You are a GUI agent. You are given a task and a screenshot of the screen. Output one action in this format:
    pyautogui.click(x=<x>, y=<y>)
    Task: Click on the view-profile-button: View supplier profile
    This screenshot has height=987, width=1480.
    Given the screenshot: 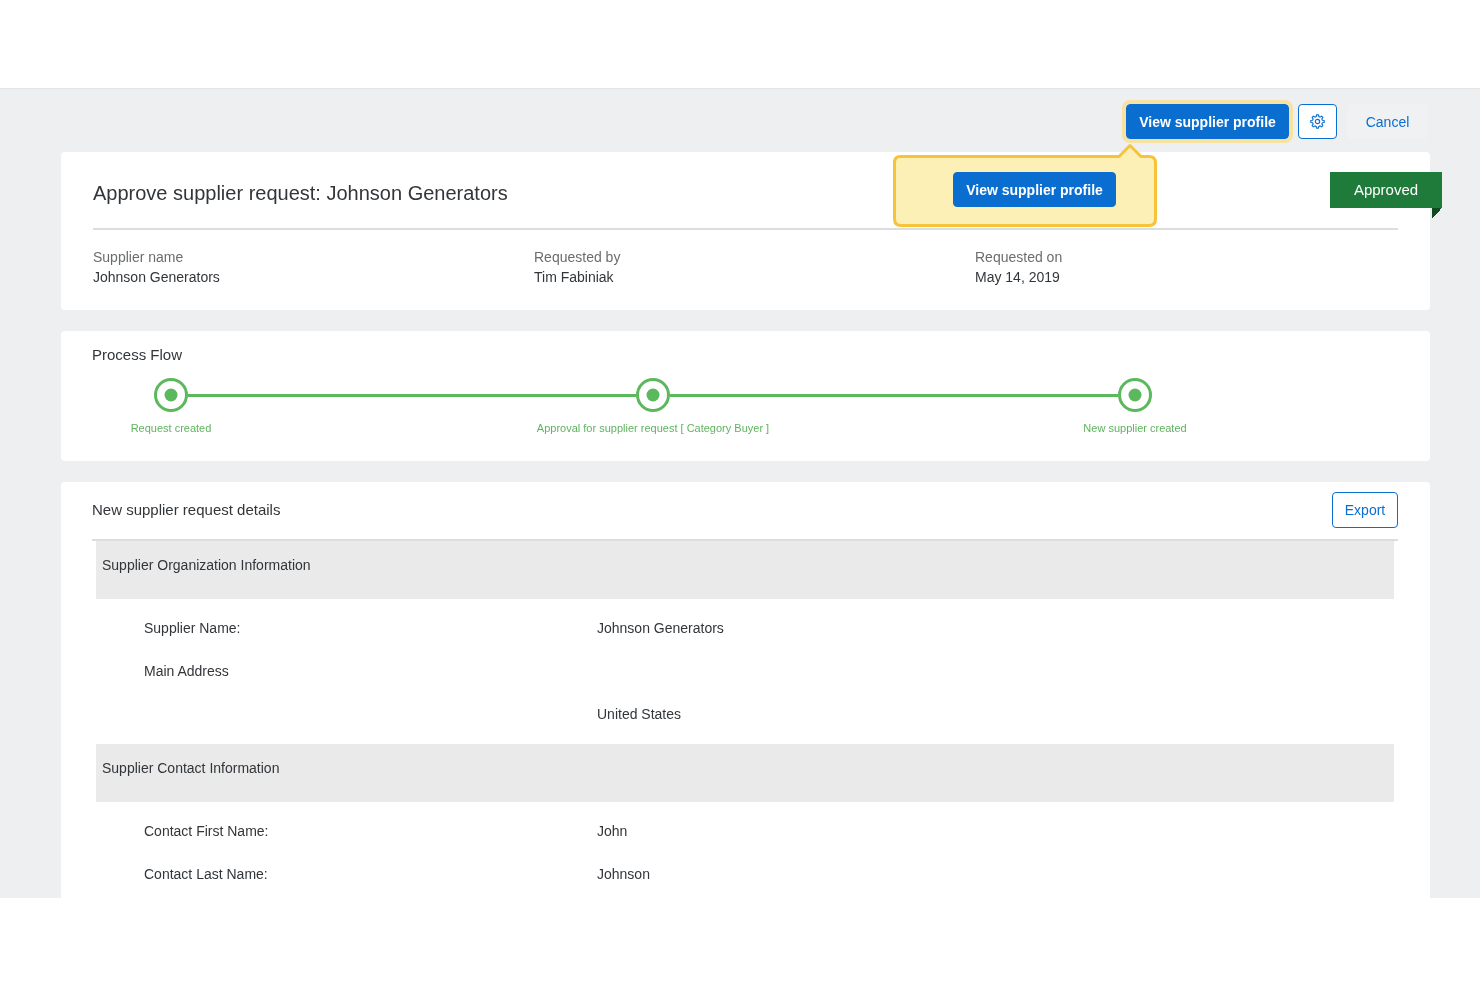 What is the action you would take?
    pyautogui.click(x=1034, y=189)
    